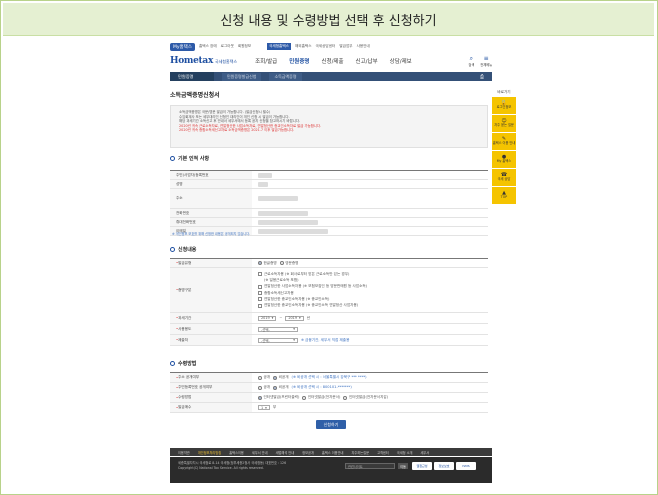 This screenshot has height=495, width=658. I want to click on radio-addr-public: 공개, so click(264, 377).